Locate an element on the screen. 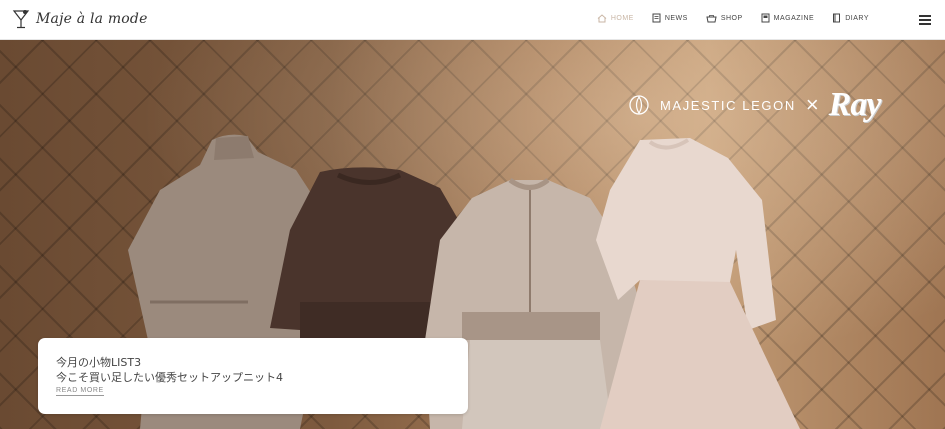 This screenshot has height=429, width=945. card-title: 今こそ買い足したい優秀セットアップニット4 is located at coordinates (169, 377).